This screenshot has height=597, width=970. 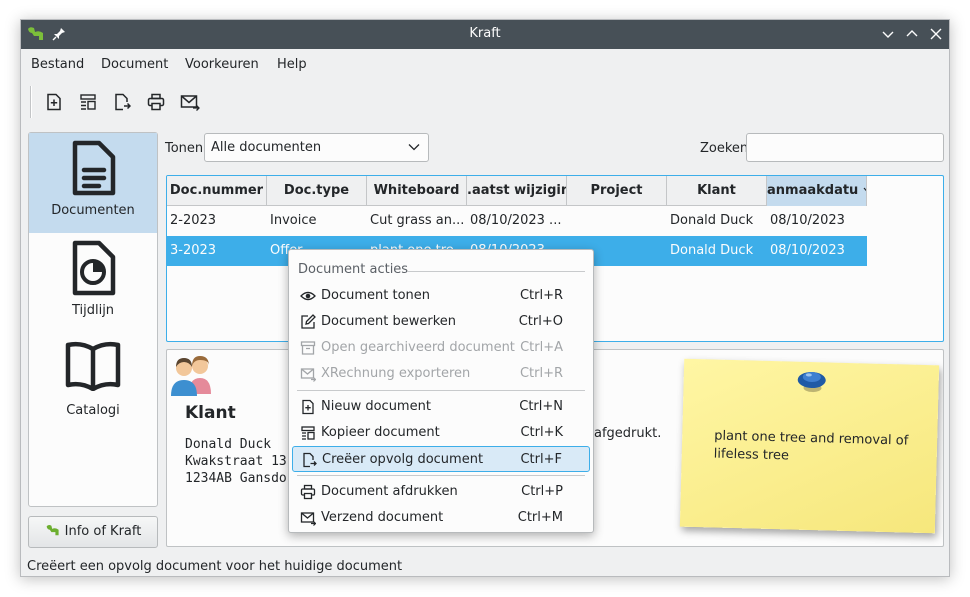 I want to click on context-menu-header: Document acties, so click(x=353, y=269).